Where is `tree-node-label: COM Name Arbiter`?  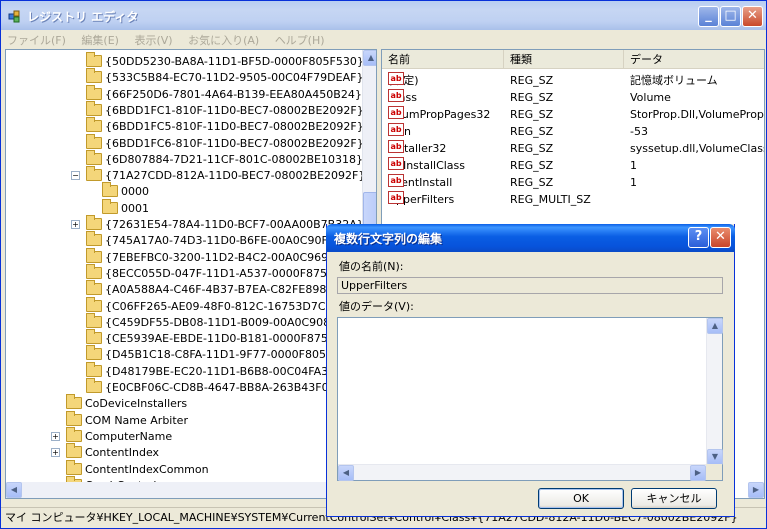
tree-node-label: COM Name Arbiter is located at coordinates (136, 420).